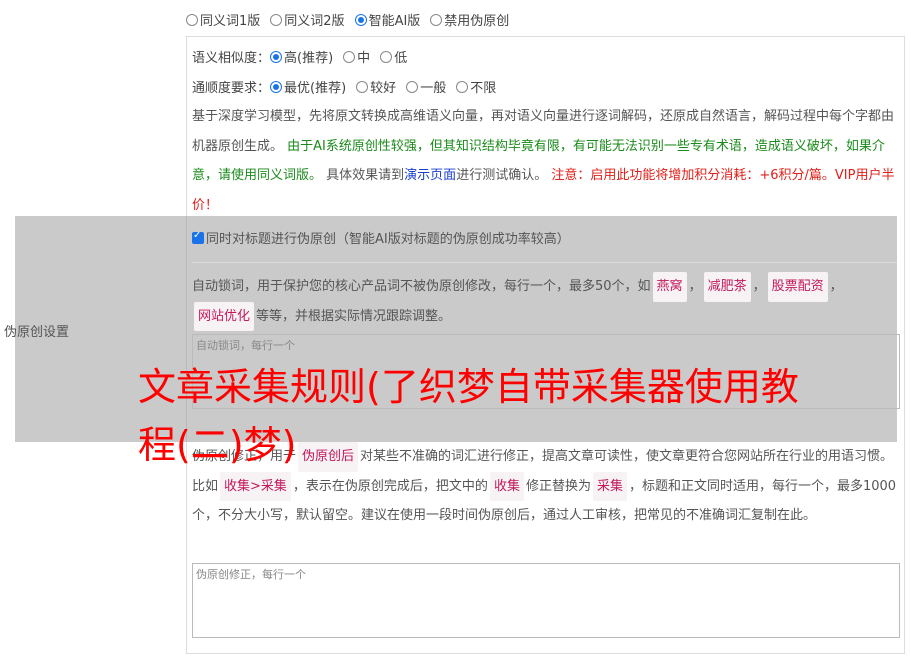 This screenshot has height=658, width=911. I want to click on radio-fluency-any: 不限, so click(476, 86).